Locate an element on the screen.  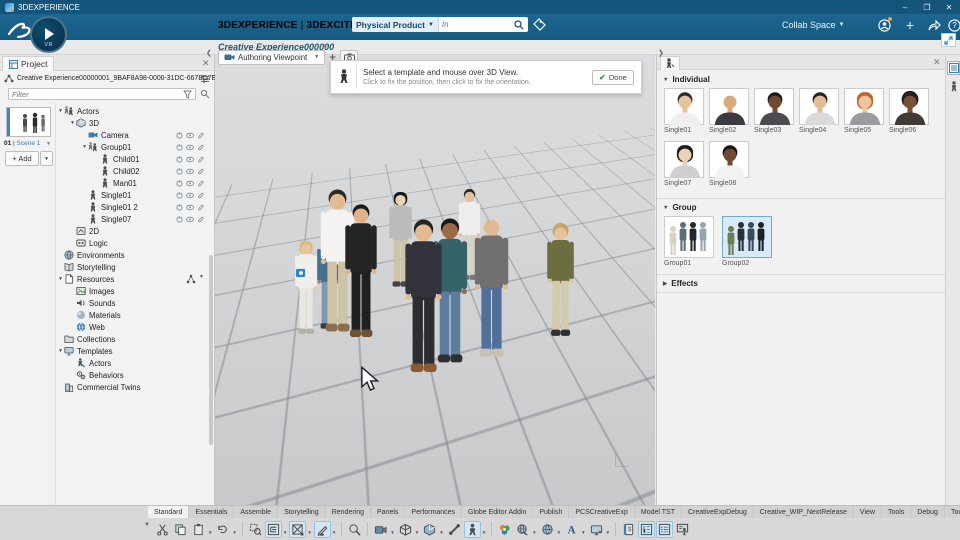
action-tab-view: View is located at coordinates (867, 512).